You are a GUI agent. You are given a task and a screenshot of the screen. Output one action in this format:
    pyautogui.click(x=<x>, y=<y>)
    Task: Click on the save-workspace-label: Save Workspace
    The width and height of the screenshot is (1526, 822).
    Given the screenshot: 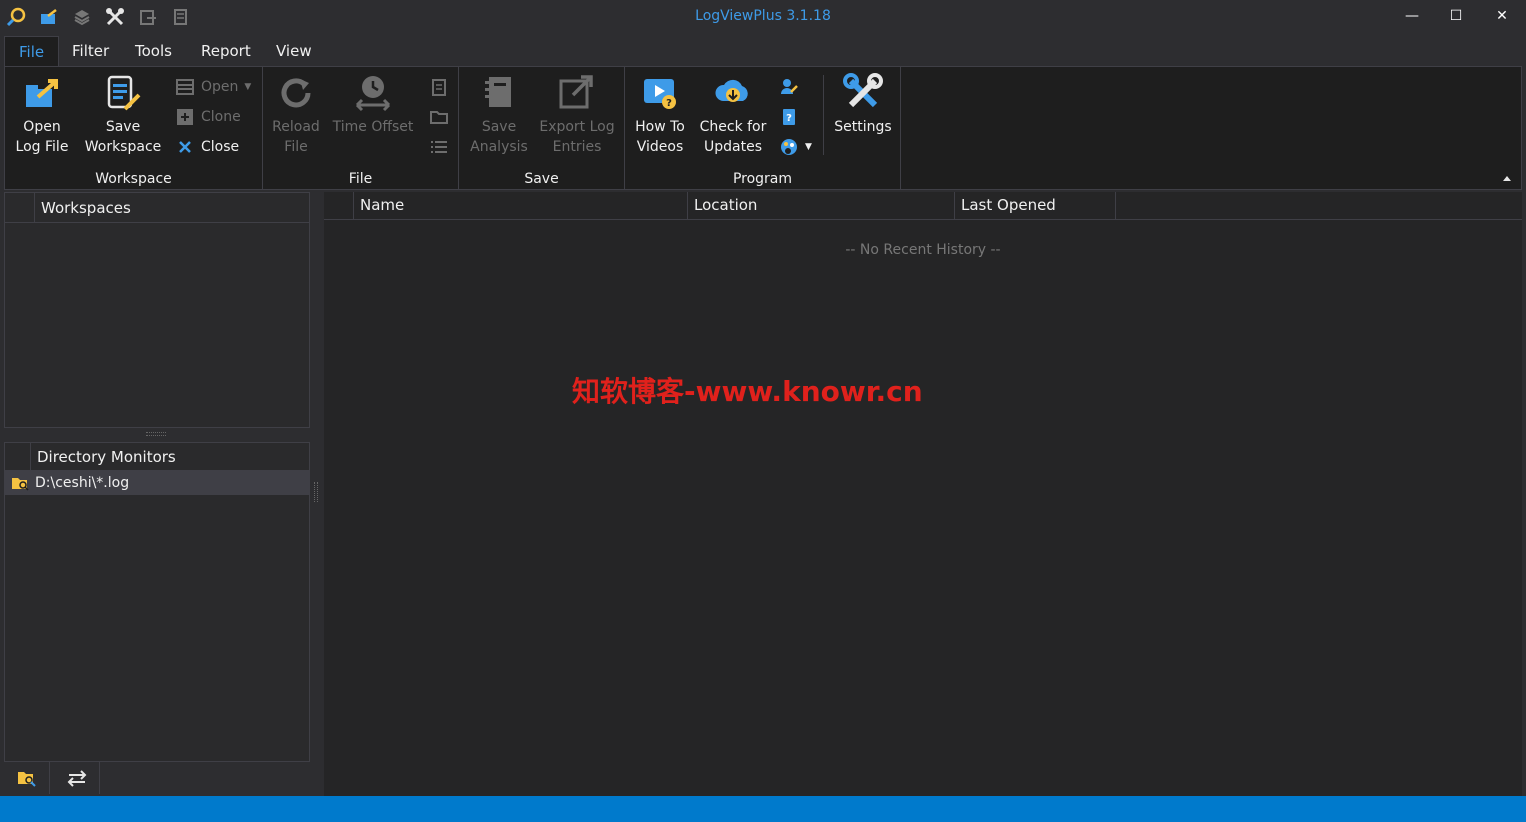 What is the action you would take?
    pyautogui.click(x=123, y=137)
    